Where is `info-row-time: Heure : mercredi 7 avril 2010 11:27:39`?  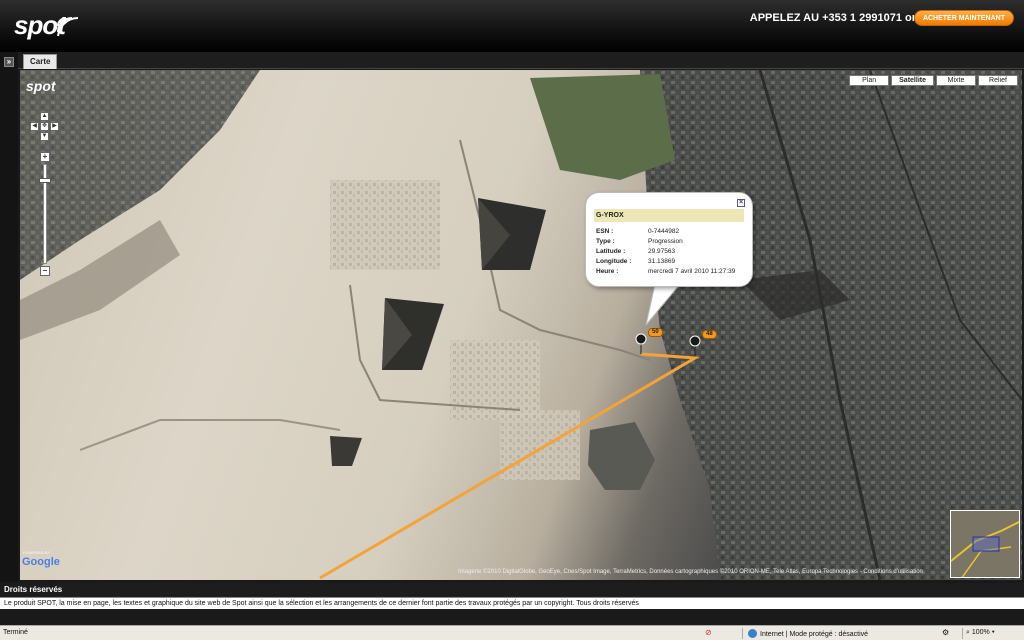 info-row-time: Heure : mercredi 7 avril 2010 11:27:39 is located at coordinates (671, 272).